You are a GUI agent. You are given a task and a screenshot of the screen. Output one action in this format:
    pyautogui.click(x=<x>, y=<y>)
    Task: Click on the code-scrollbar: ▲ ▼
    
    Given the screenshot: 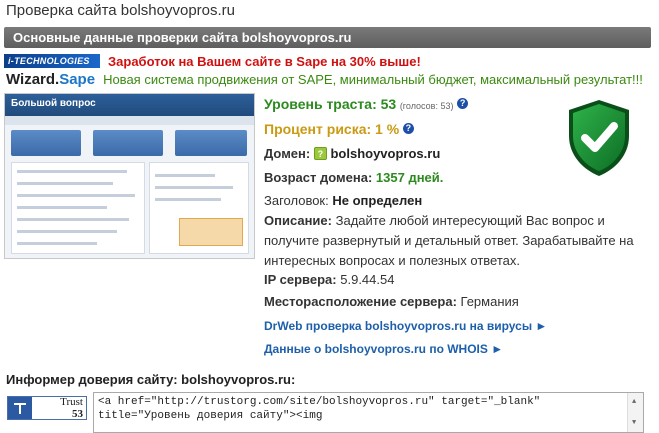 What is the action you would take?
    pyautogui.click(x=635, y=412)
    